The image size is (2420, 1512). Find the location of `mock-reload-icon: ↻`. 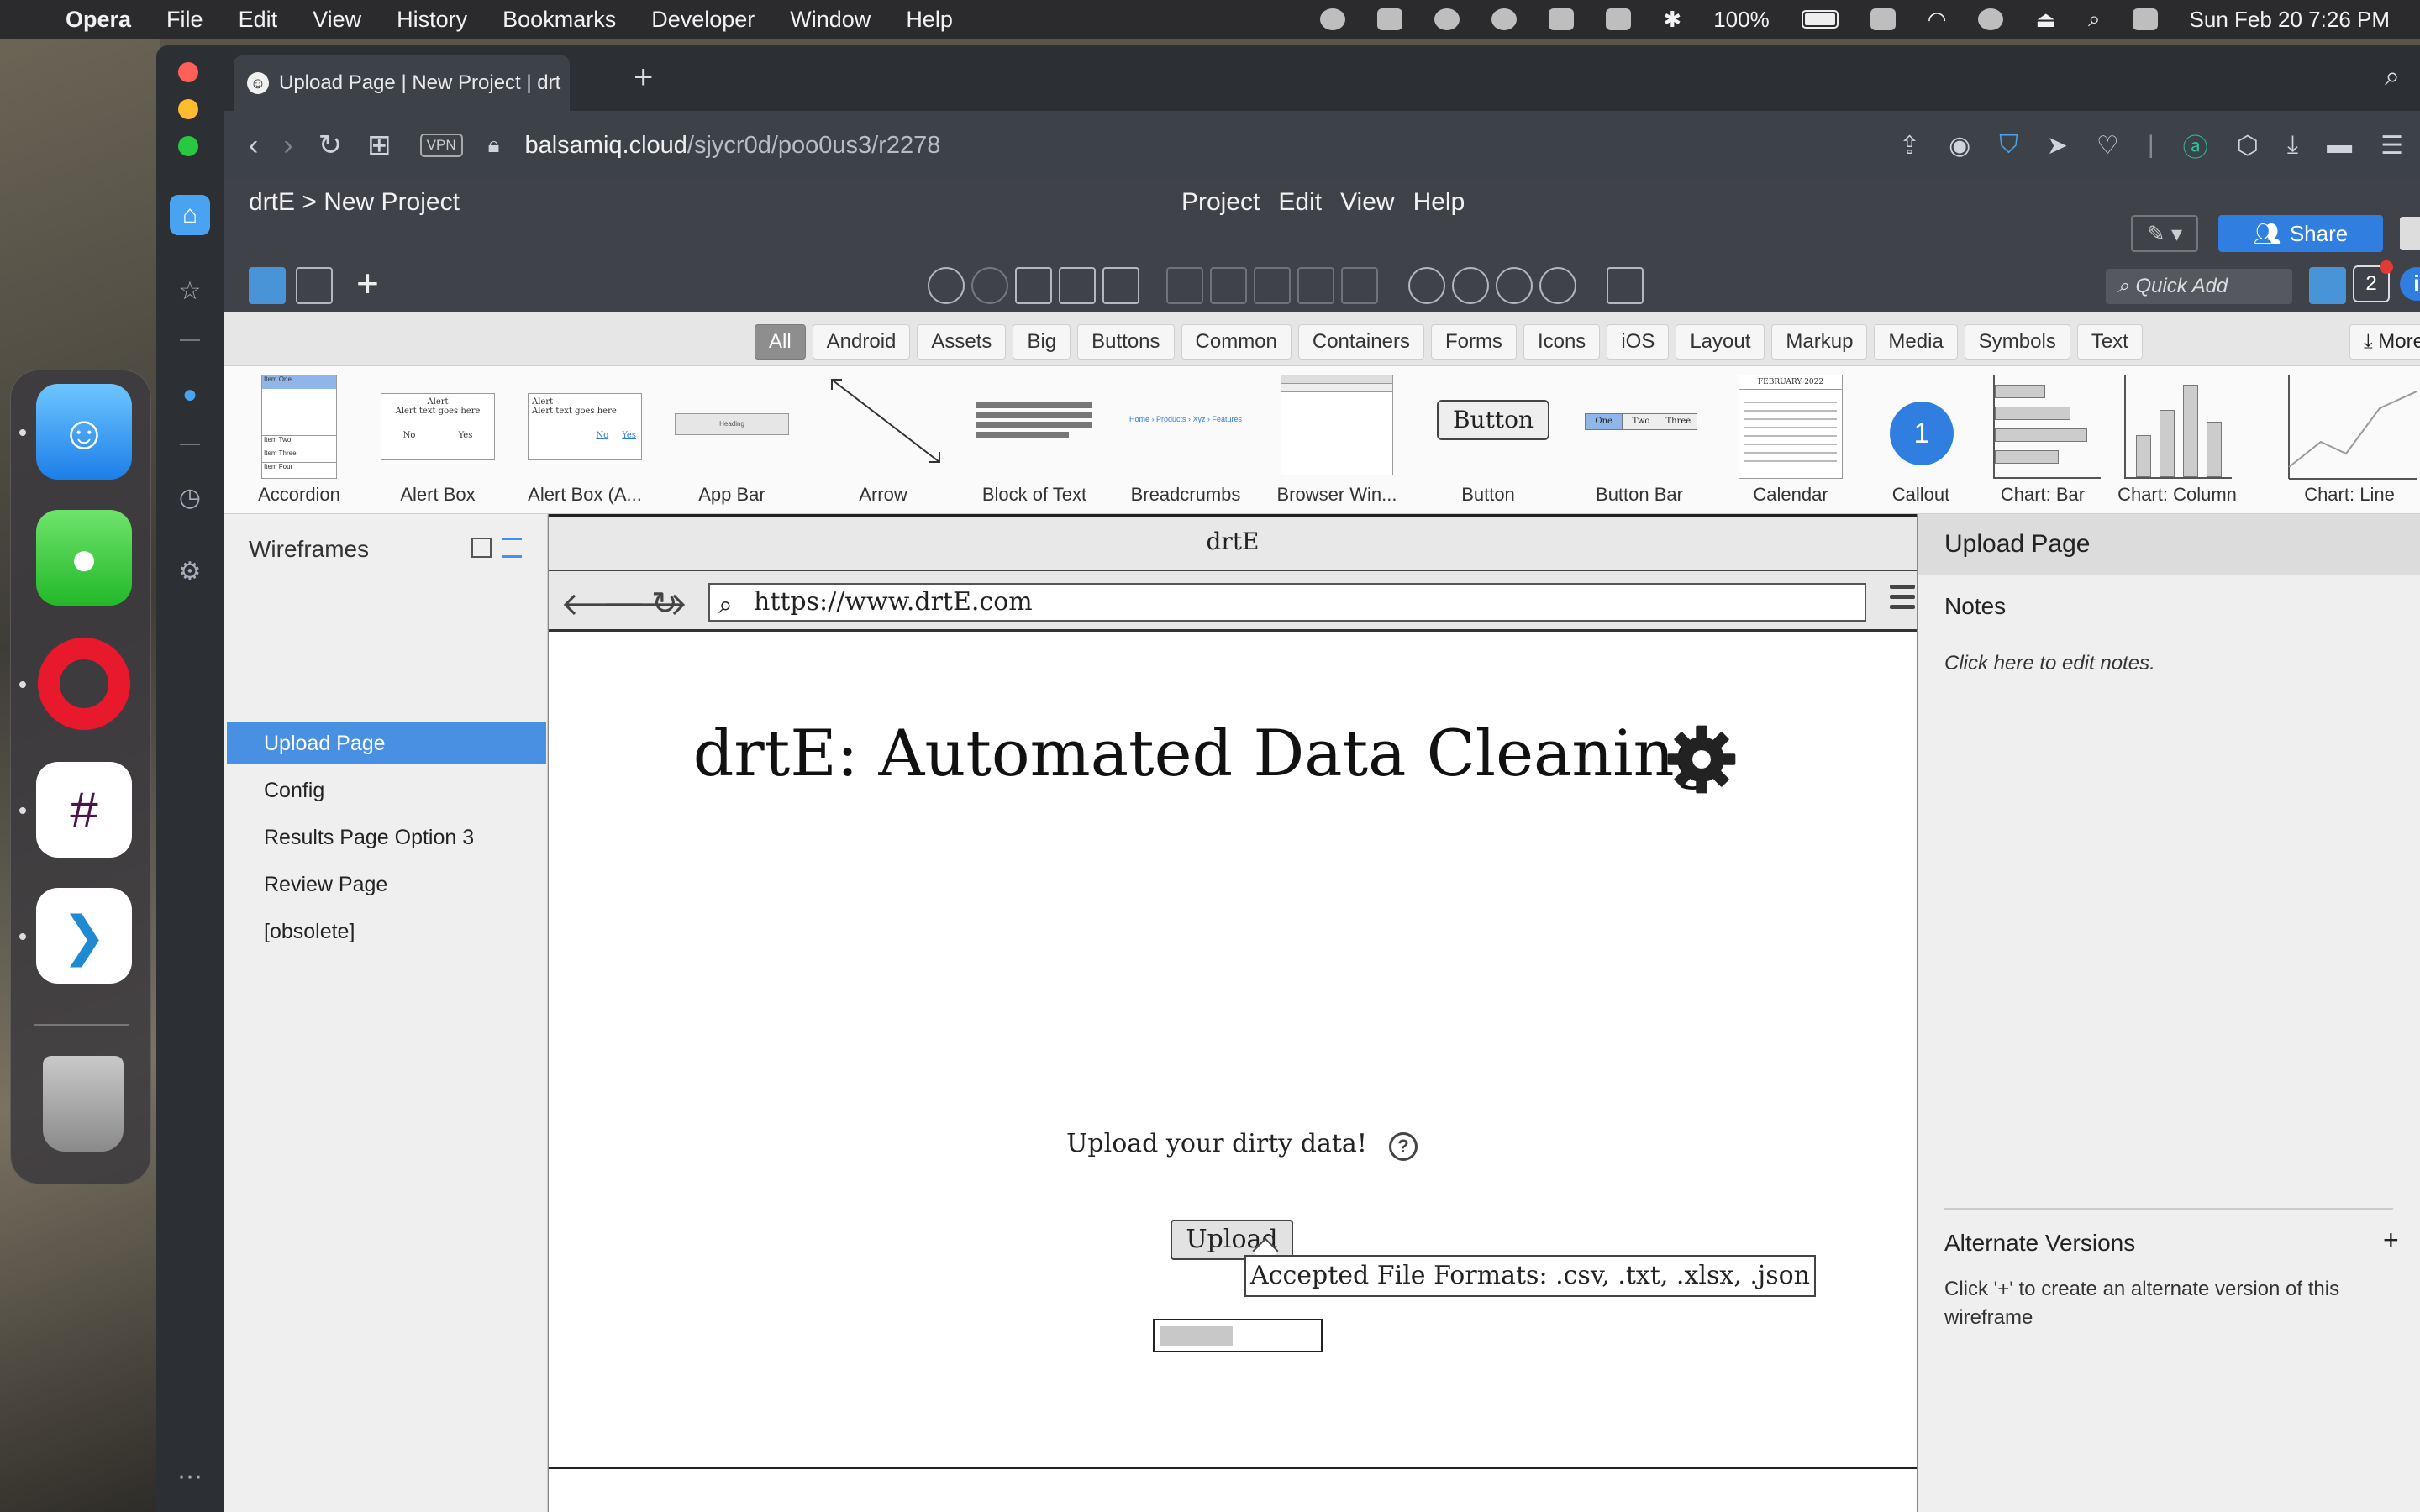

mock-reload-icon: ↻ is located at coordinates (664, 603).